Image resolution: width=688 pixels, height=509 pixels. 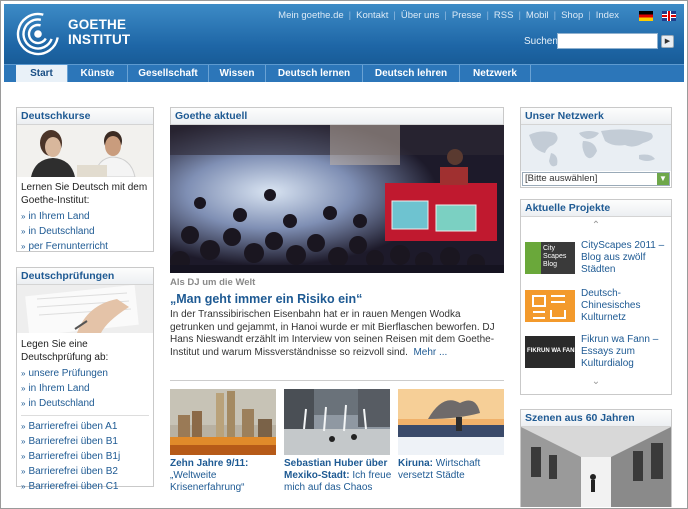 I want to click on search-submit-button: ▶, so click(x=667, y=41).